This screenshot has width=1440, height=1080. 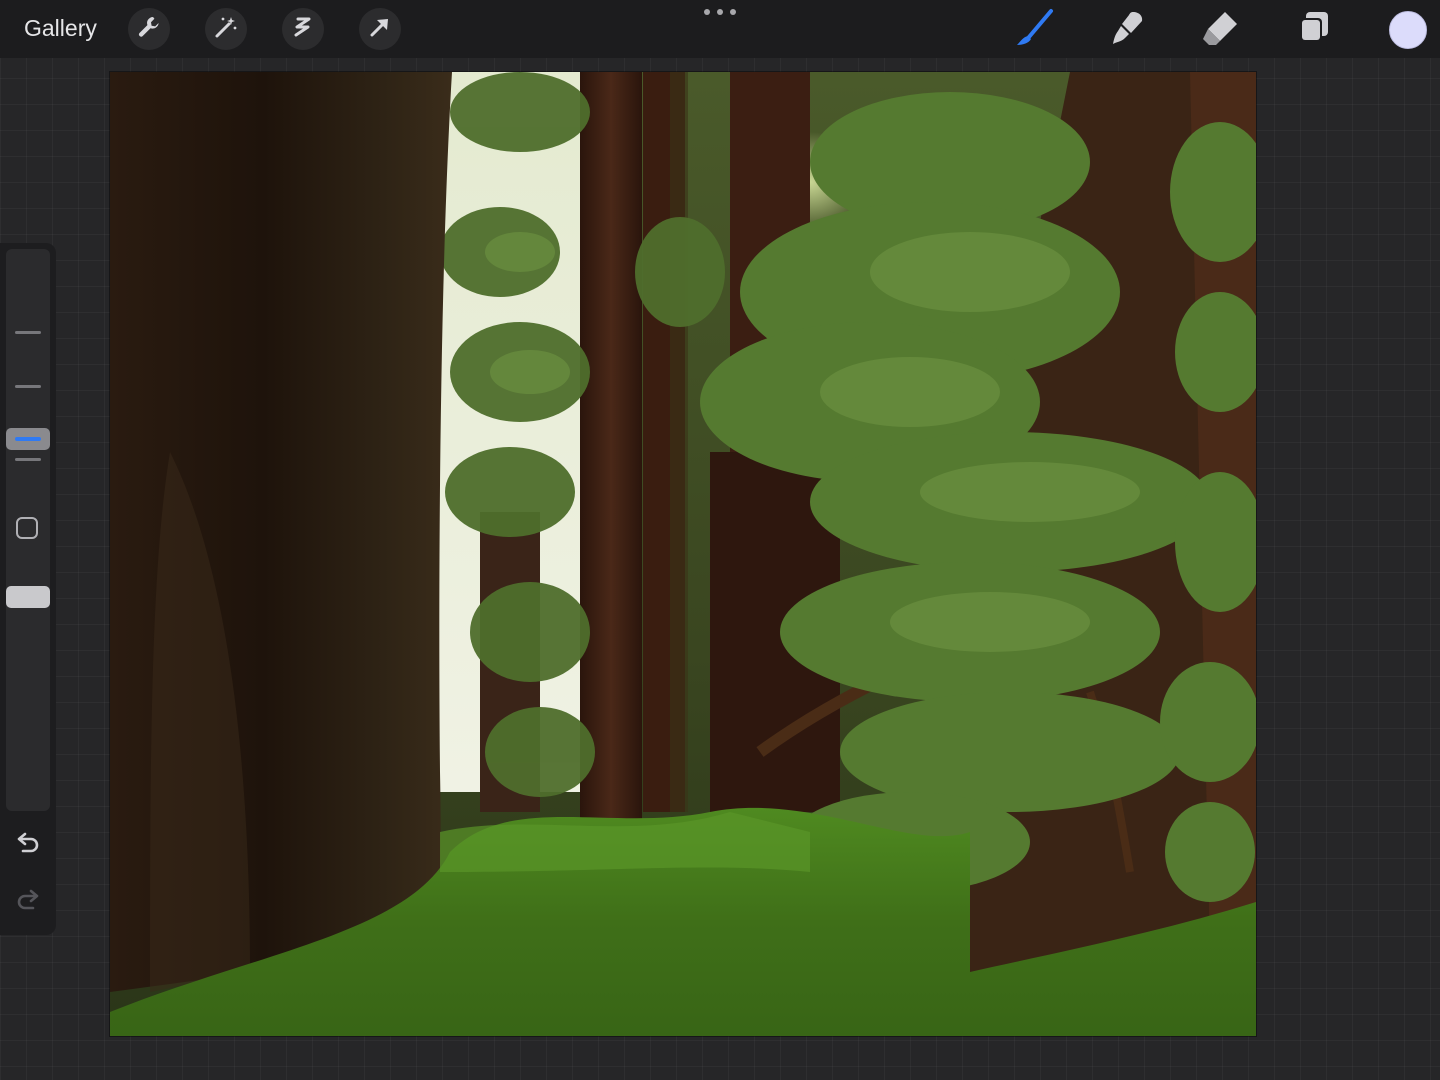 I want to click on brush-size-indicator, so click(x=28, y=439).